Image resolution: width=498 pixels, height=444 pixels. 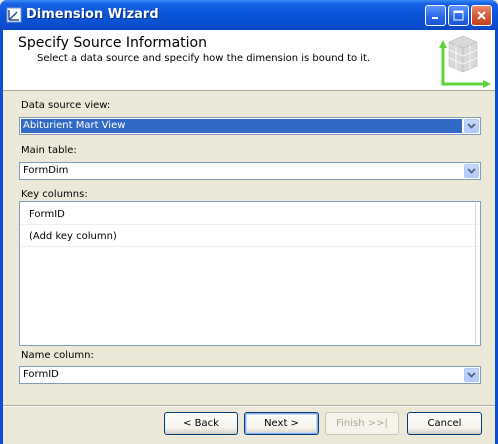 I want to click on data-source-view-dropdown: Abiturient Mart View, so click(x=250, y=126).